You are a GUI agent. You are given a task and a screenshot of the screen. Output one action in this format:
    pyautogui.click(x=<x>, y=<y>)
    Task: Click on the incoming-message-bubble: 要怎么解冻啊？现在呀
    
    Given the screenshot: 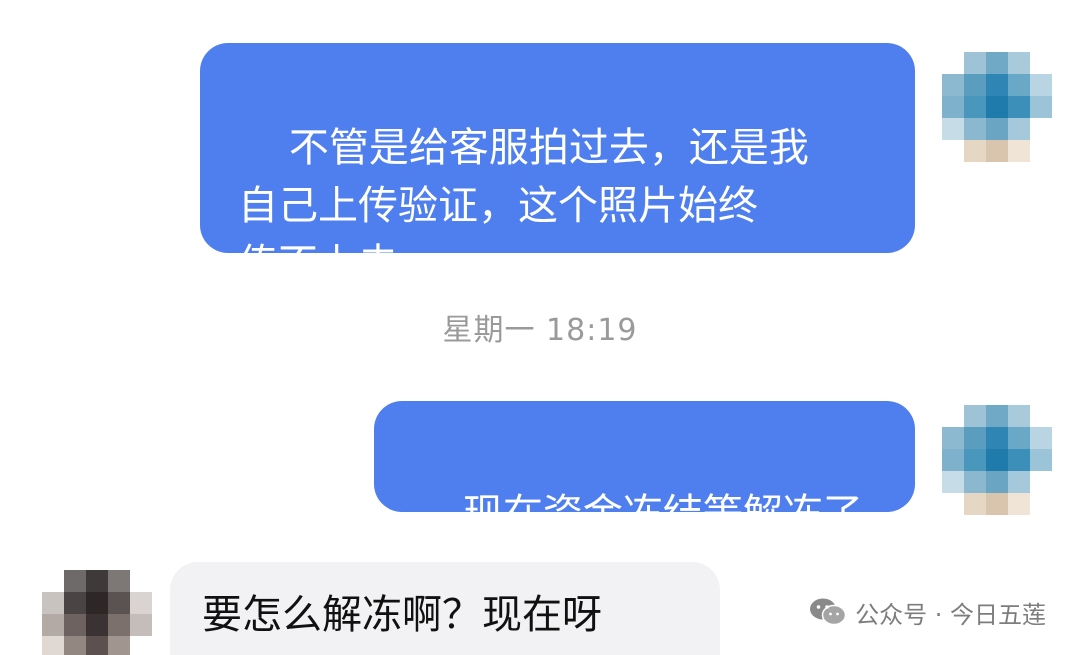 What is the action you would take?
    pyautogui.click(x=445, y=608)
    